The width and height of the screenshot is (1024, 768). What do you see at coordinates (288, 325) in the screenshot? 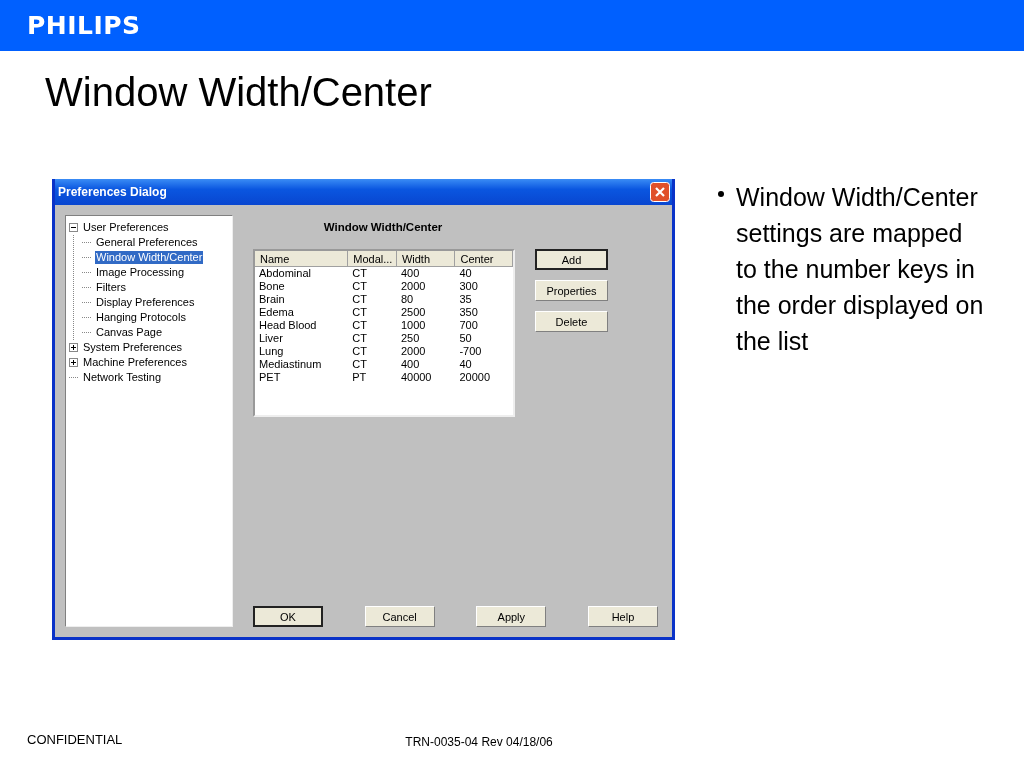
I see `table-cell-text: Head Blood` at bounding box center [288, 325].